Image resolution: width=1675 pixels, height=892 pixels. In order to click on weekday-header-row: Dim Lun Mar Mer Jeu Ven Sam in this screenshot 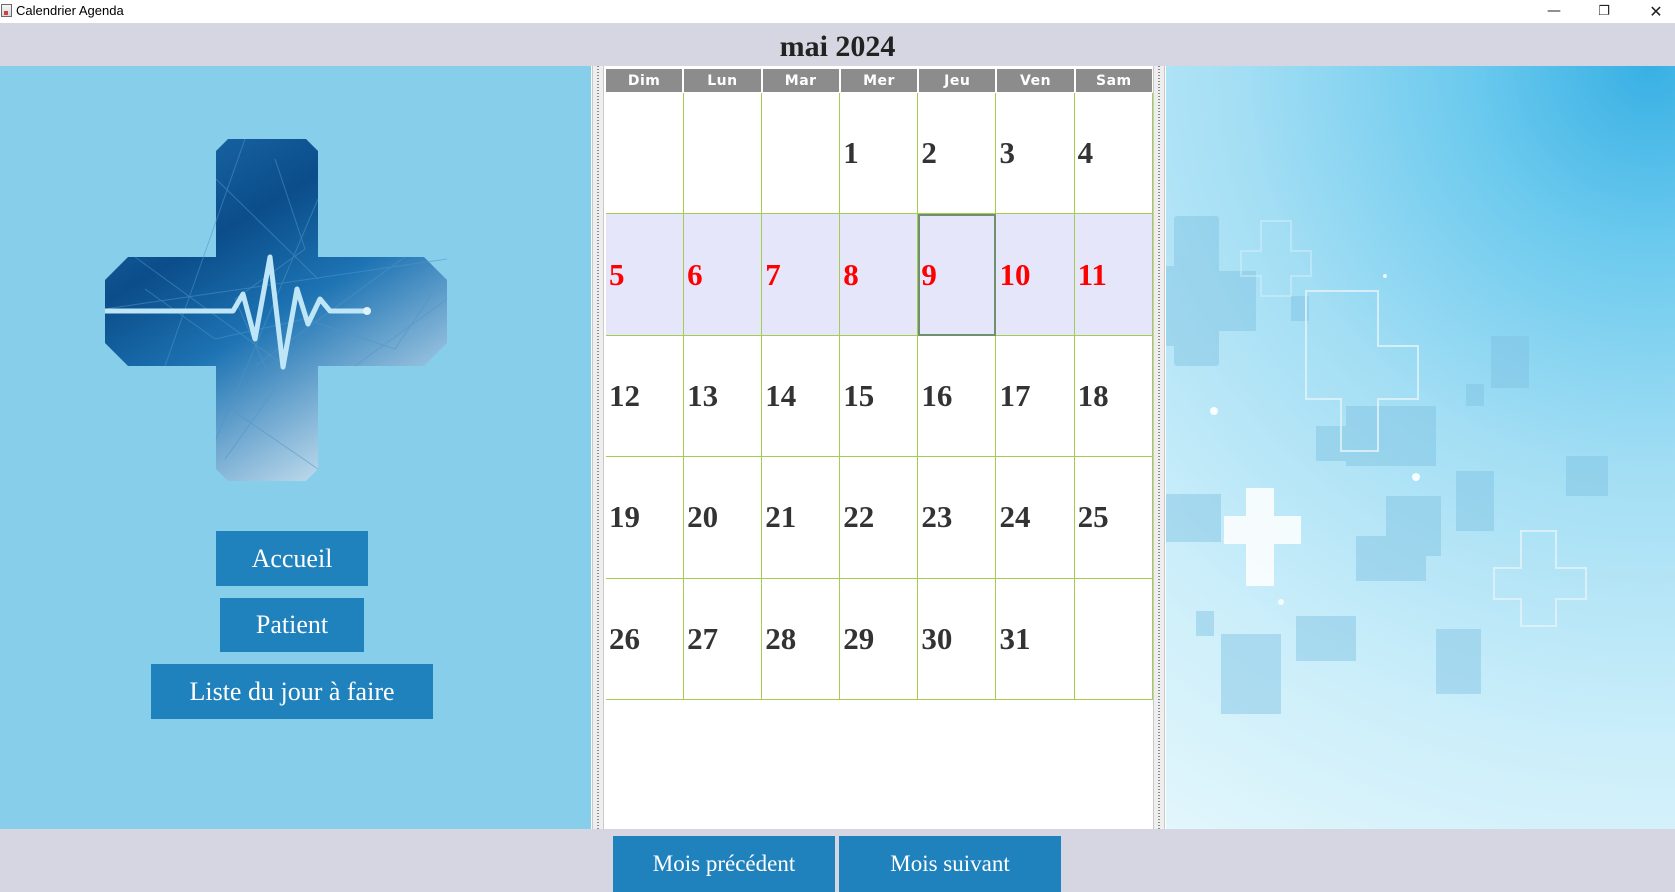, I will do `click(879, 80)`.